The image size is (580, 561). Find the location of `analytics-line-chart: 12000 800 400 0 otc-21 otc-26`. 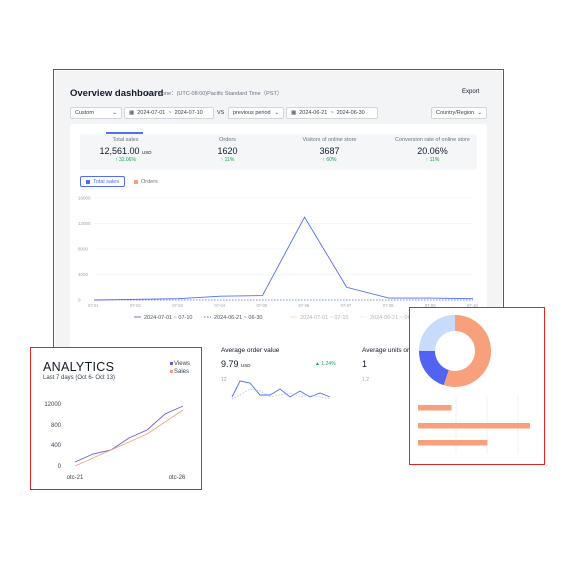

analytics-line-chart: 12000 800 400 0 otc-21 otc-26 is located at coordinates (115, 441).